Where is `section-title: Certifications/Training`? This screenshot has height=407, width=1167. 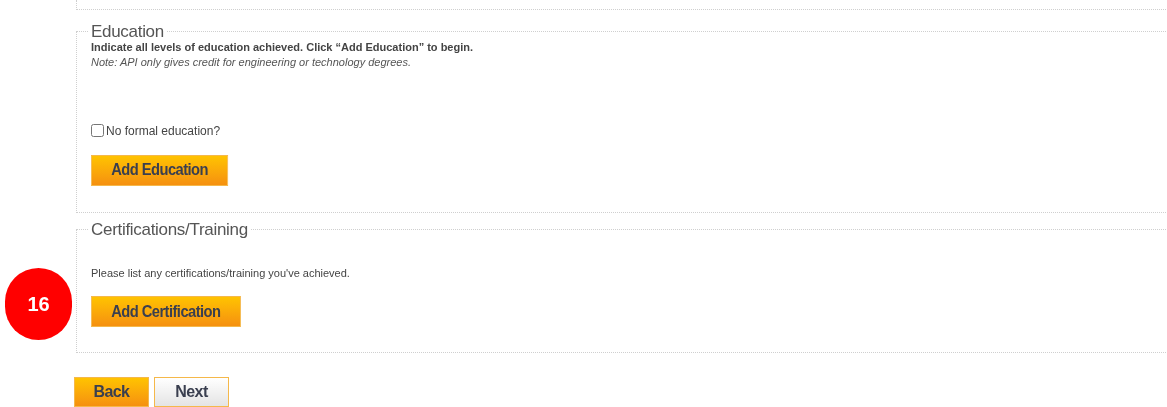
section-title: Certifications/Training is located at coordinates (169, 229).